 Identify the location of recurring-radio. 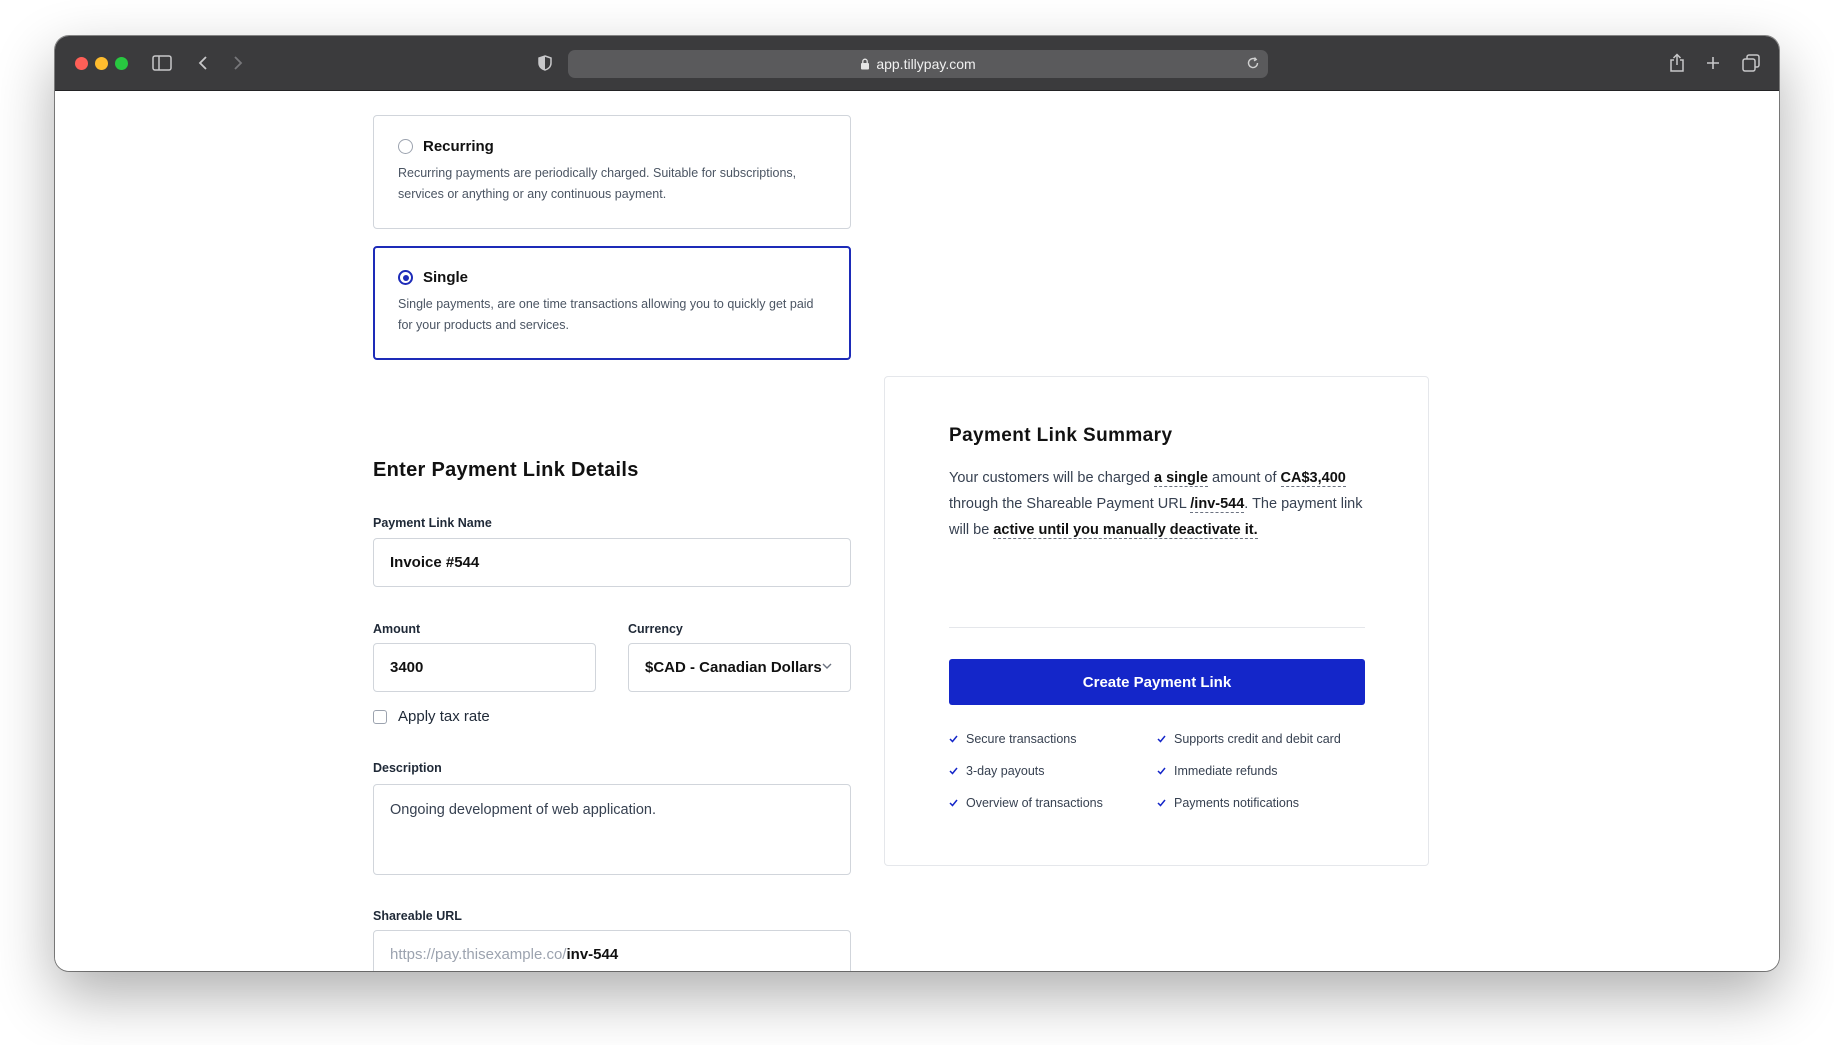
(405, 146).